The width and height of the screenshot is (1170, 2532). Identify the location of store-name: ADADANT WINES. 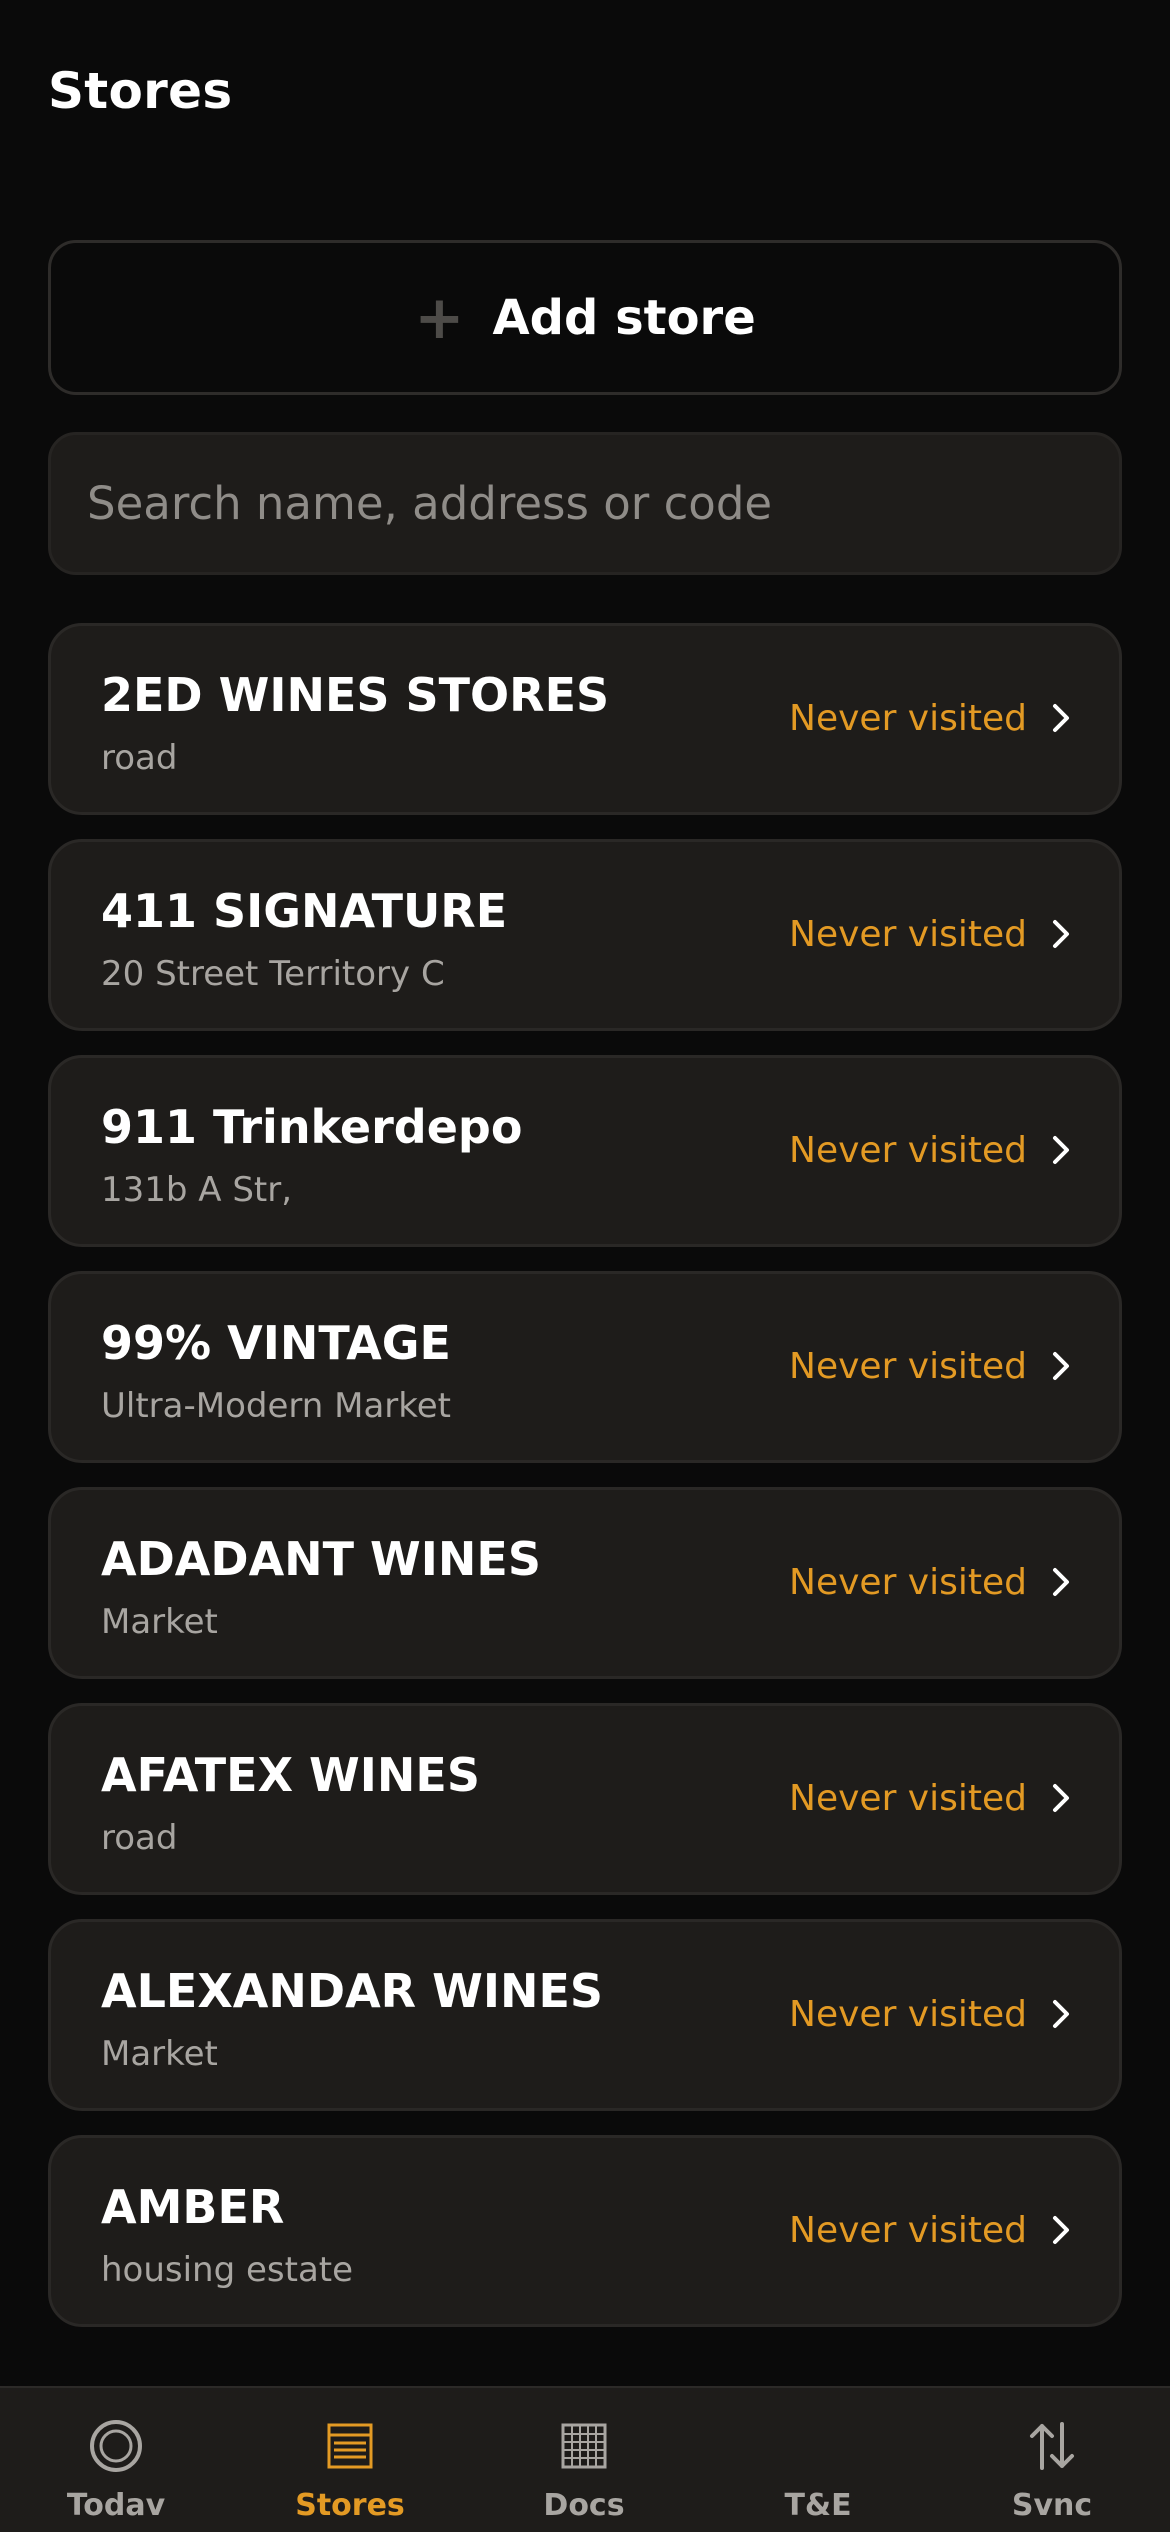
(321, 1559).